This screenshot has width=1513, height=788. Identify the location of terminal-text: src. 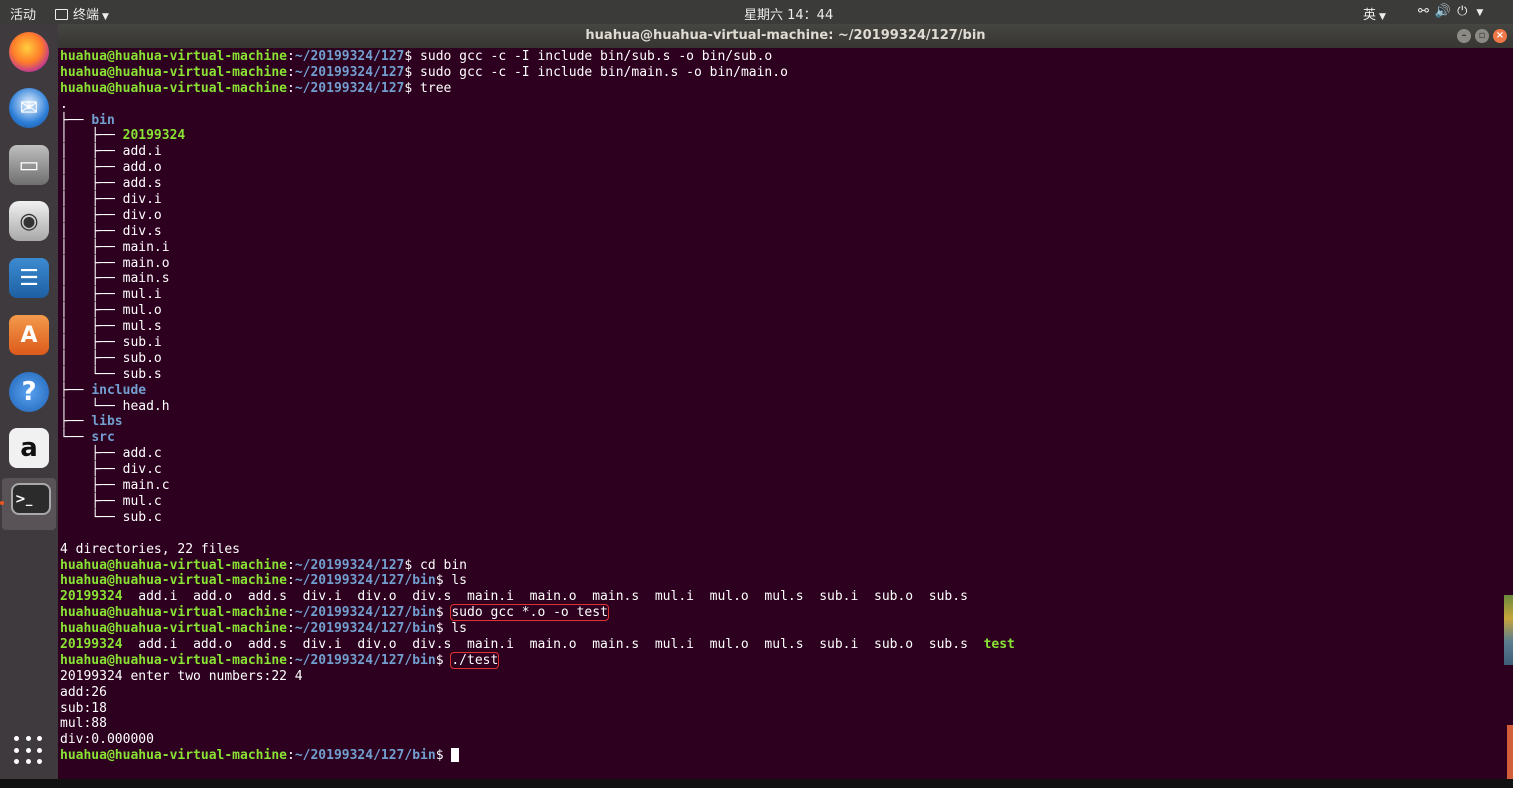
(103, 438).